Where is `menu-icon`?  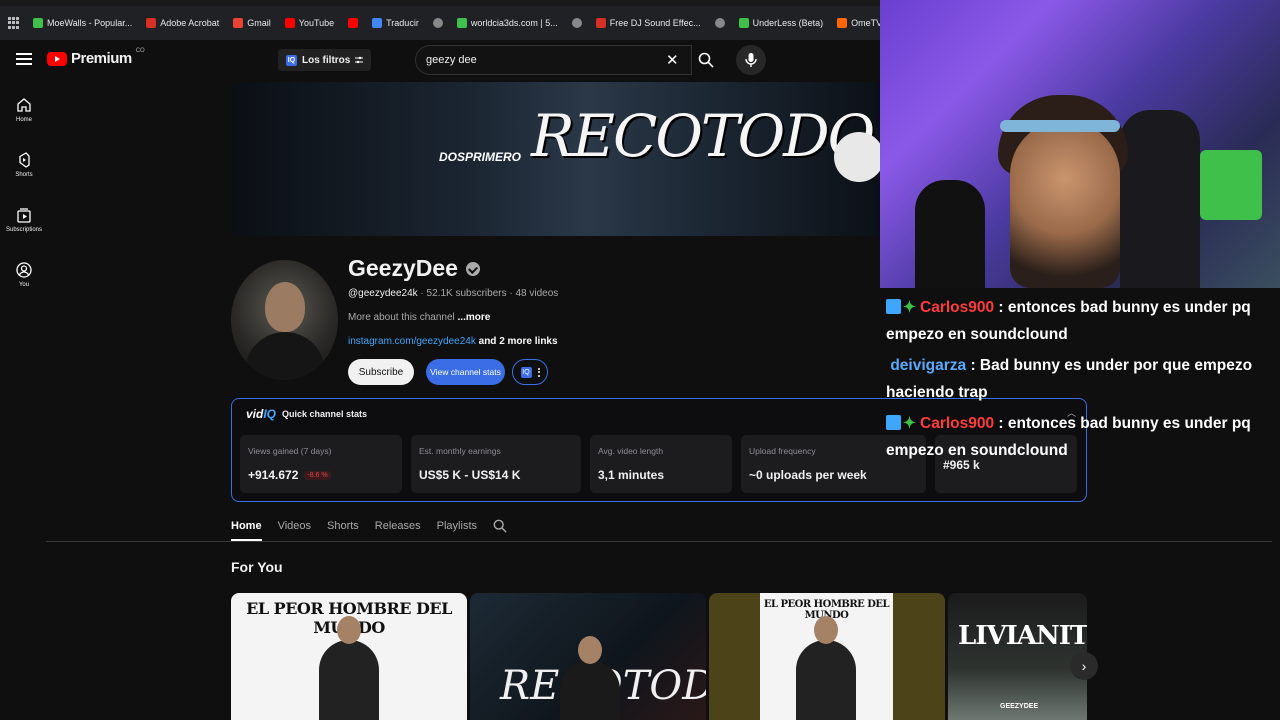 menu-icon is located at coordinates (24, 59).